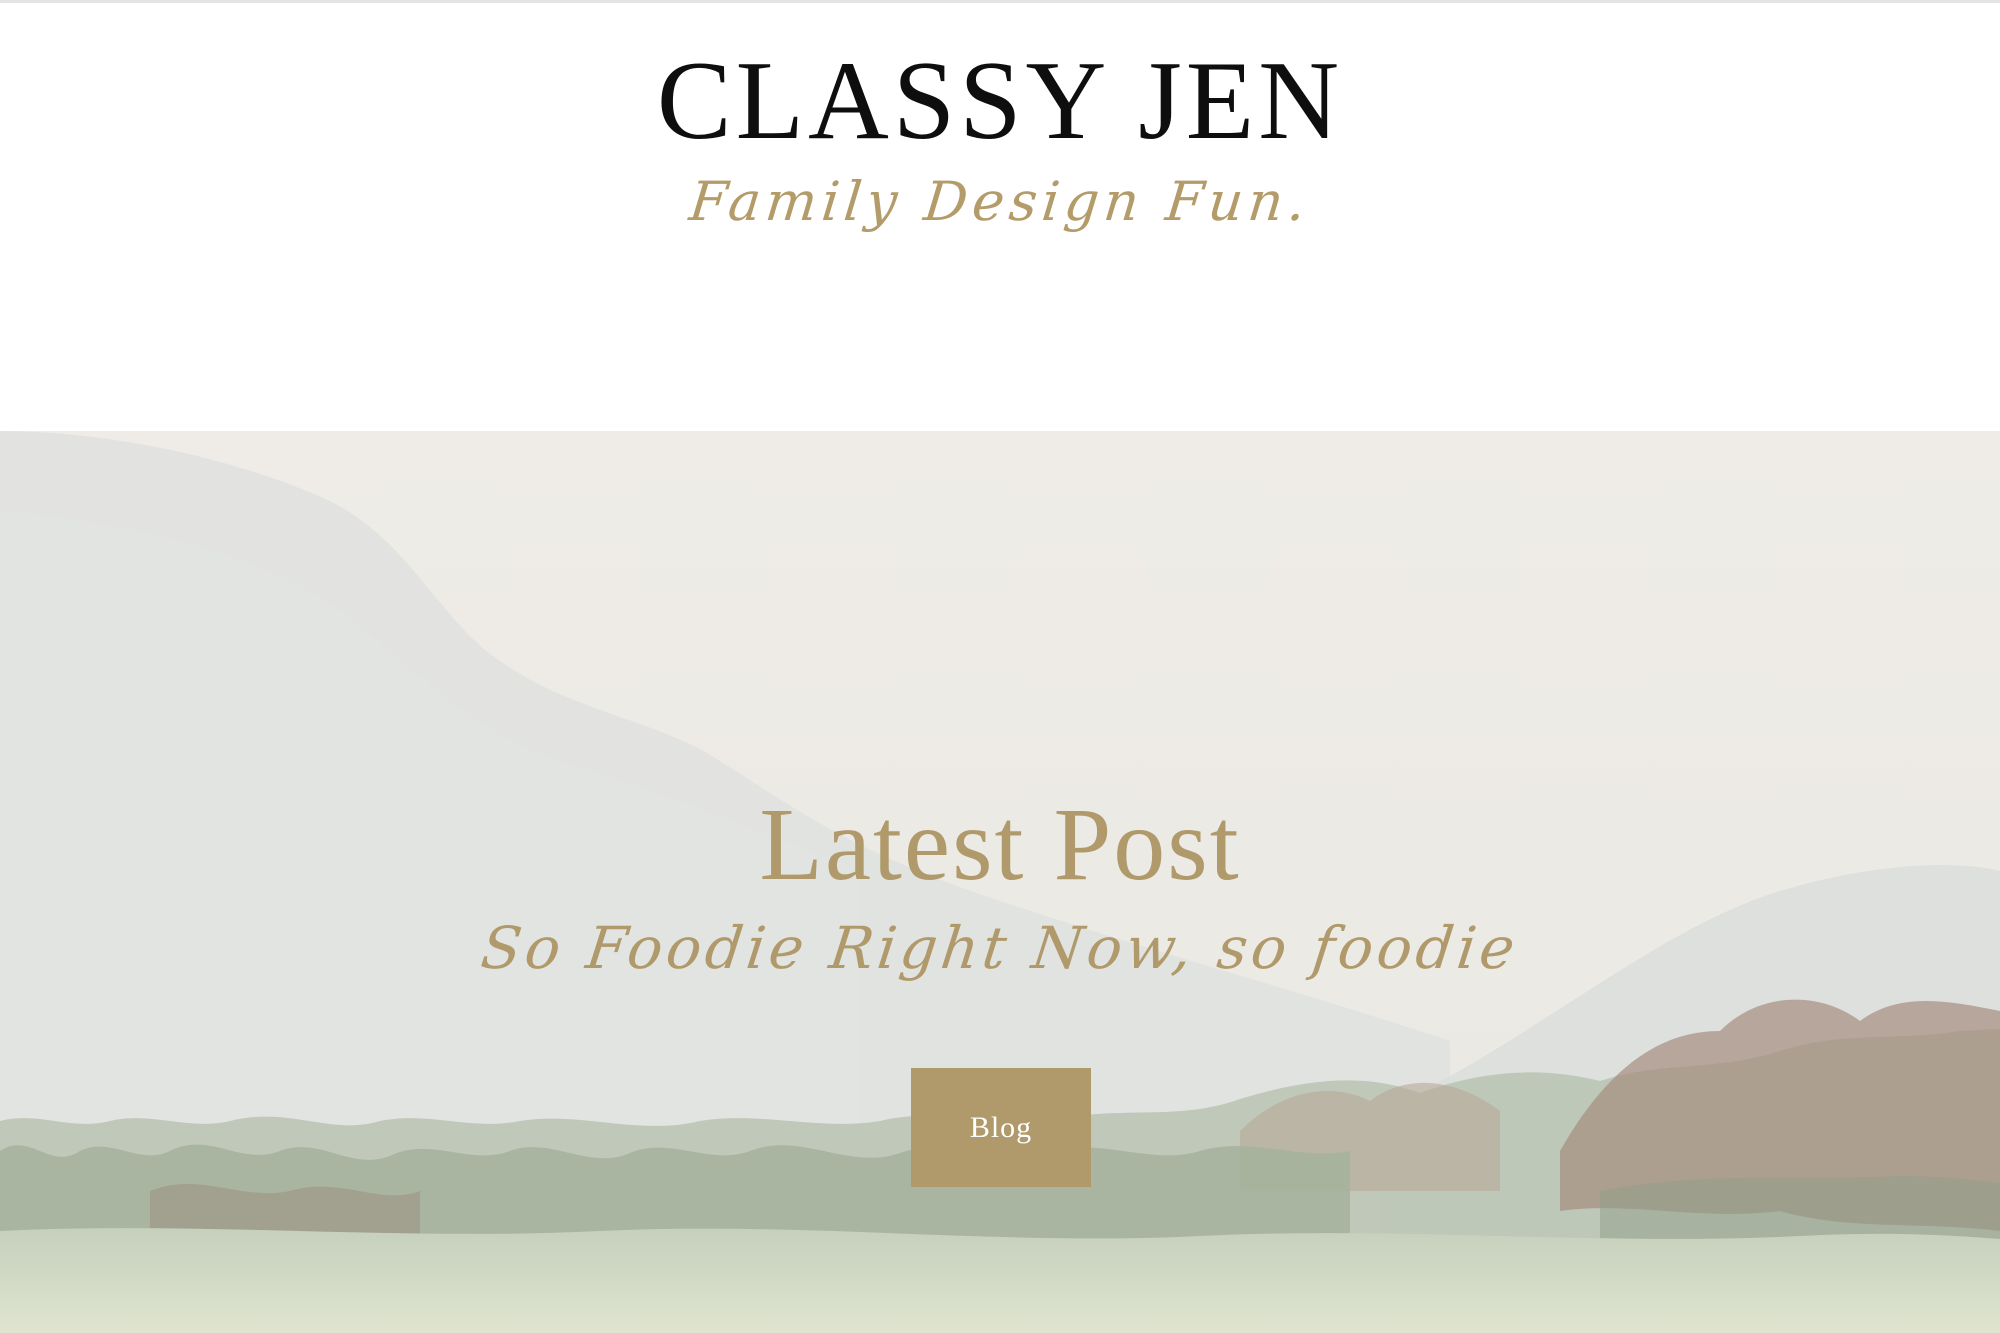  Describe the element at coordinates (1000, 844) in the screenshot. I see `hero-heading: Latest Post` at that location.